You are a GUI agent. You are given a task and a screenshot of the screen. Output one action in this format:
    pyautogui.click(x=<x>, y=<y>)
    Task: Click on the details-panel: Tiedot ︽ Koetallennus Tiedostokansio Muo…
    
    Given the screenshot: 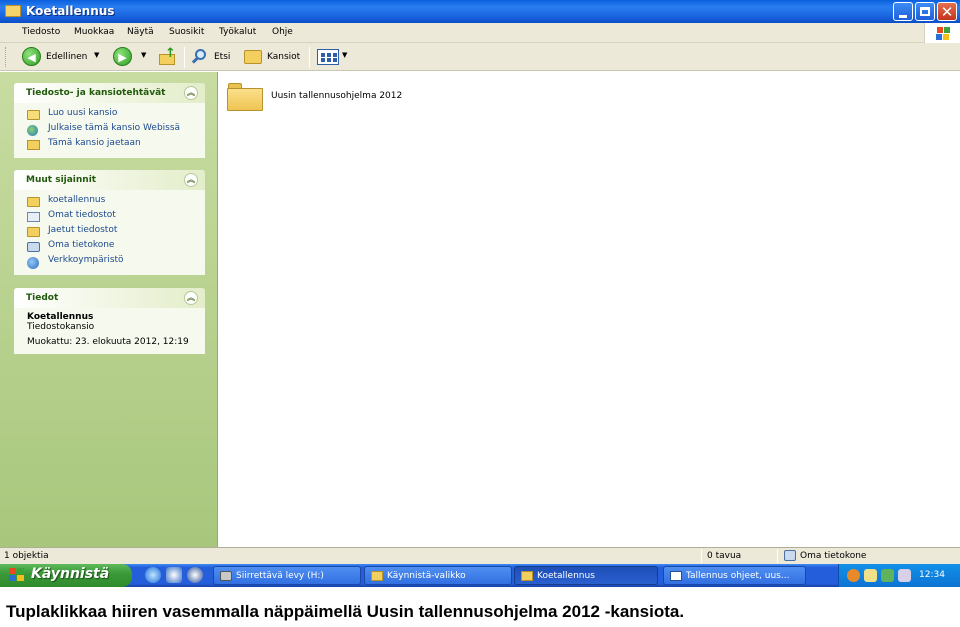 What is the action you would take?
    pyautogui.click(x=109, y=321)
    